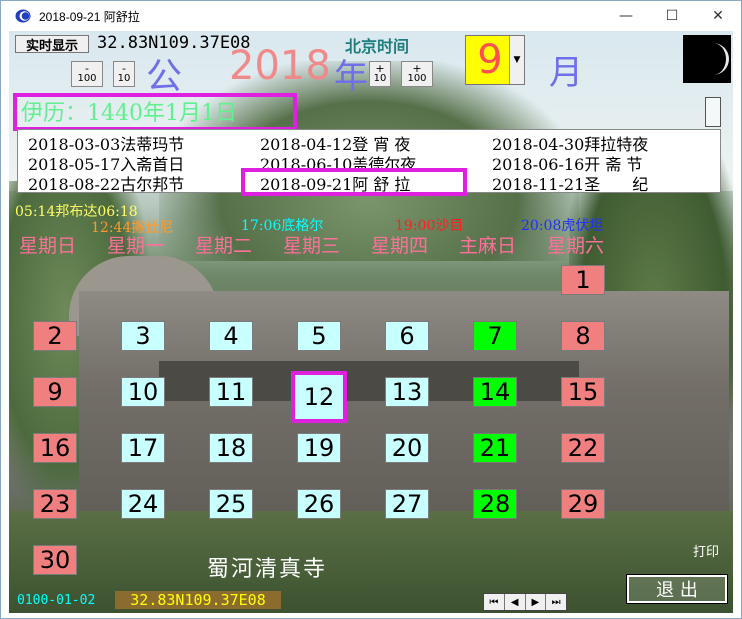  What do you see at coordinates (267, 569) in the screenshot?
I see `photo-caption: 蜀河清真寺` at bounding box center [267, 569].